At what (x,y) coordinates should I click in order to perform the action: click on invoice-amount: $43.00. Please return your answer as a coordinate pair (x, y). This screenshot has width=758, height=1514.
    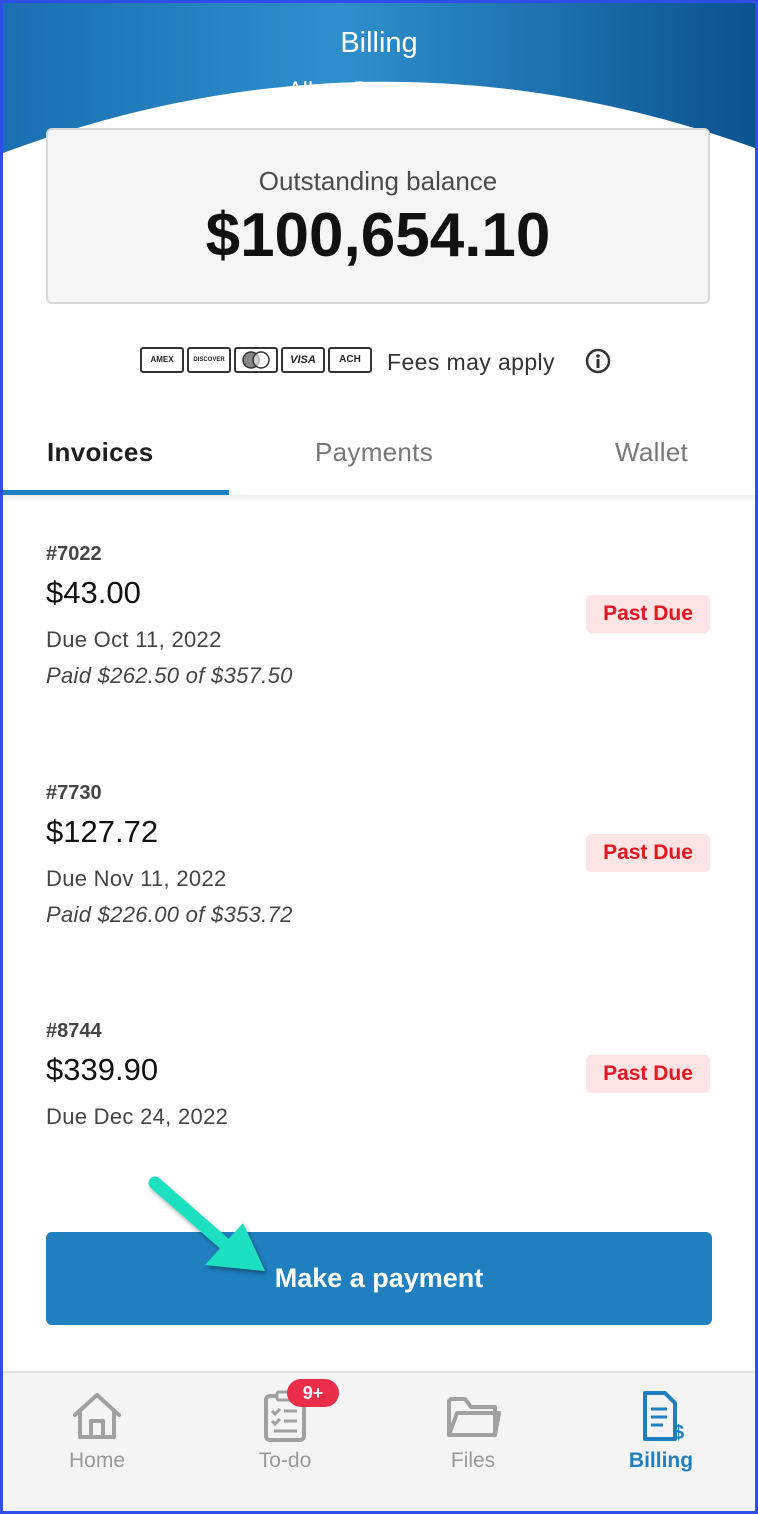
    Looking at the image, I should click on (93, 592).